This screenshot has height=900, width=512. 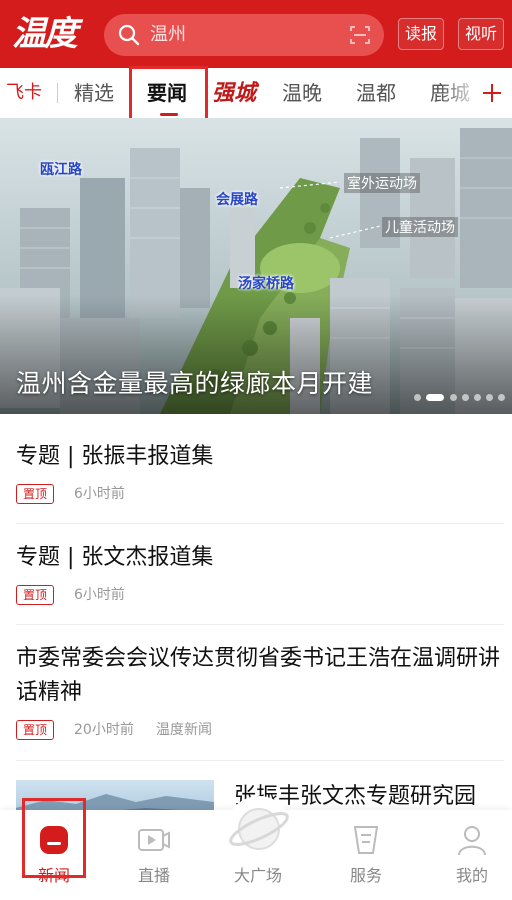 I want to click on news-item: 市委常委会会议传达贯彻省委书记王浩在温调研讲话精神 置顶 20小时前 温度新闻, so click(x=260, y=692).